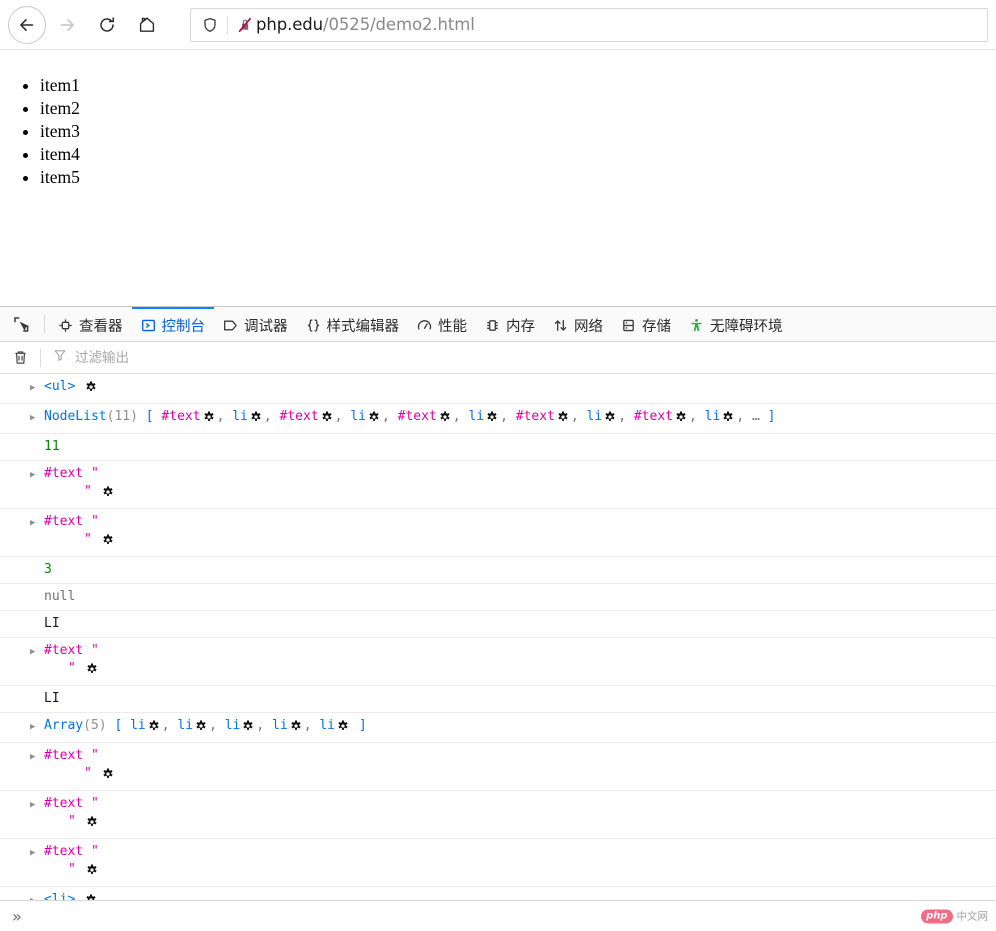 The width and height of the screenshot is (996, 931). Describe the element at coordinates (107, 25) in the screenshot. I see `reload-button` at that location.